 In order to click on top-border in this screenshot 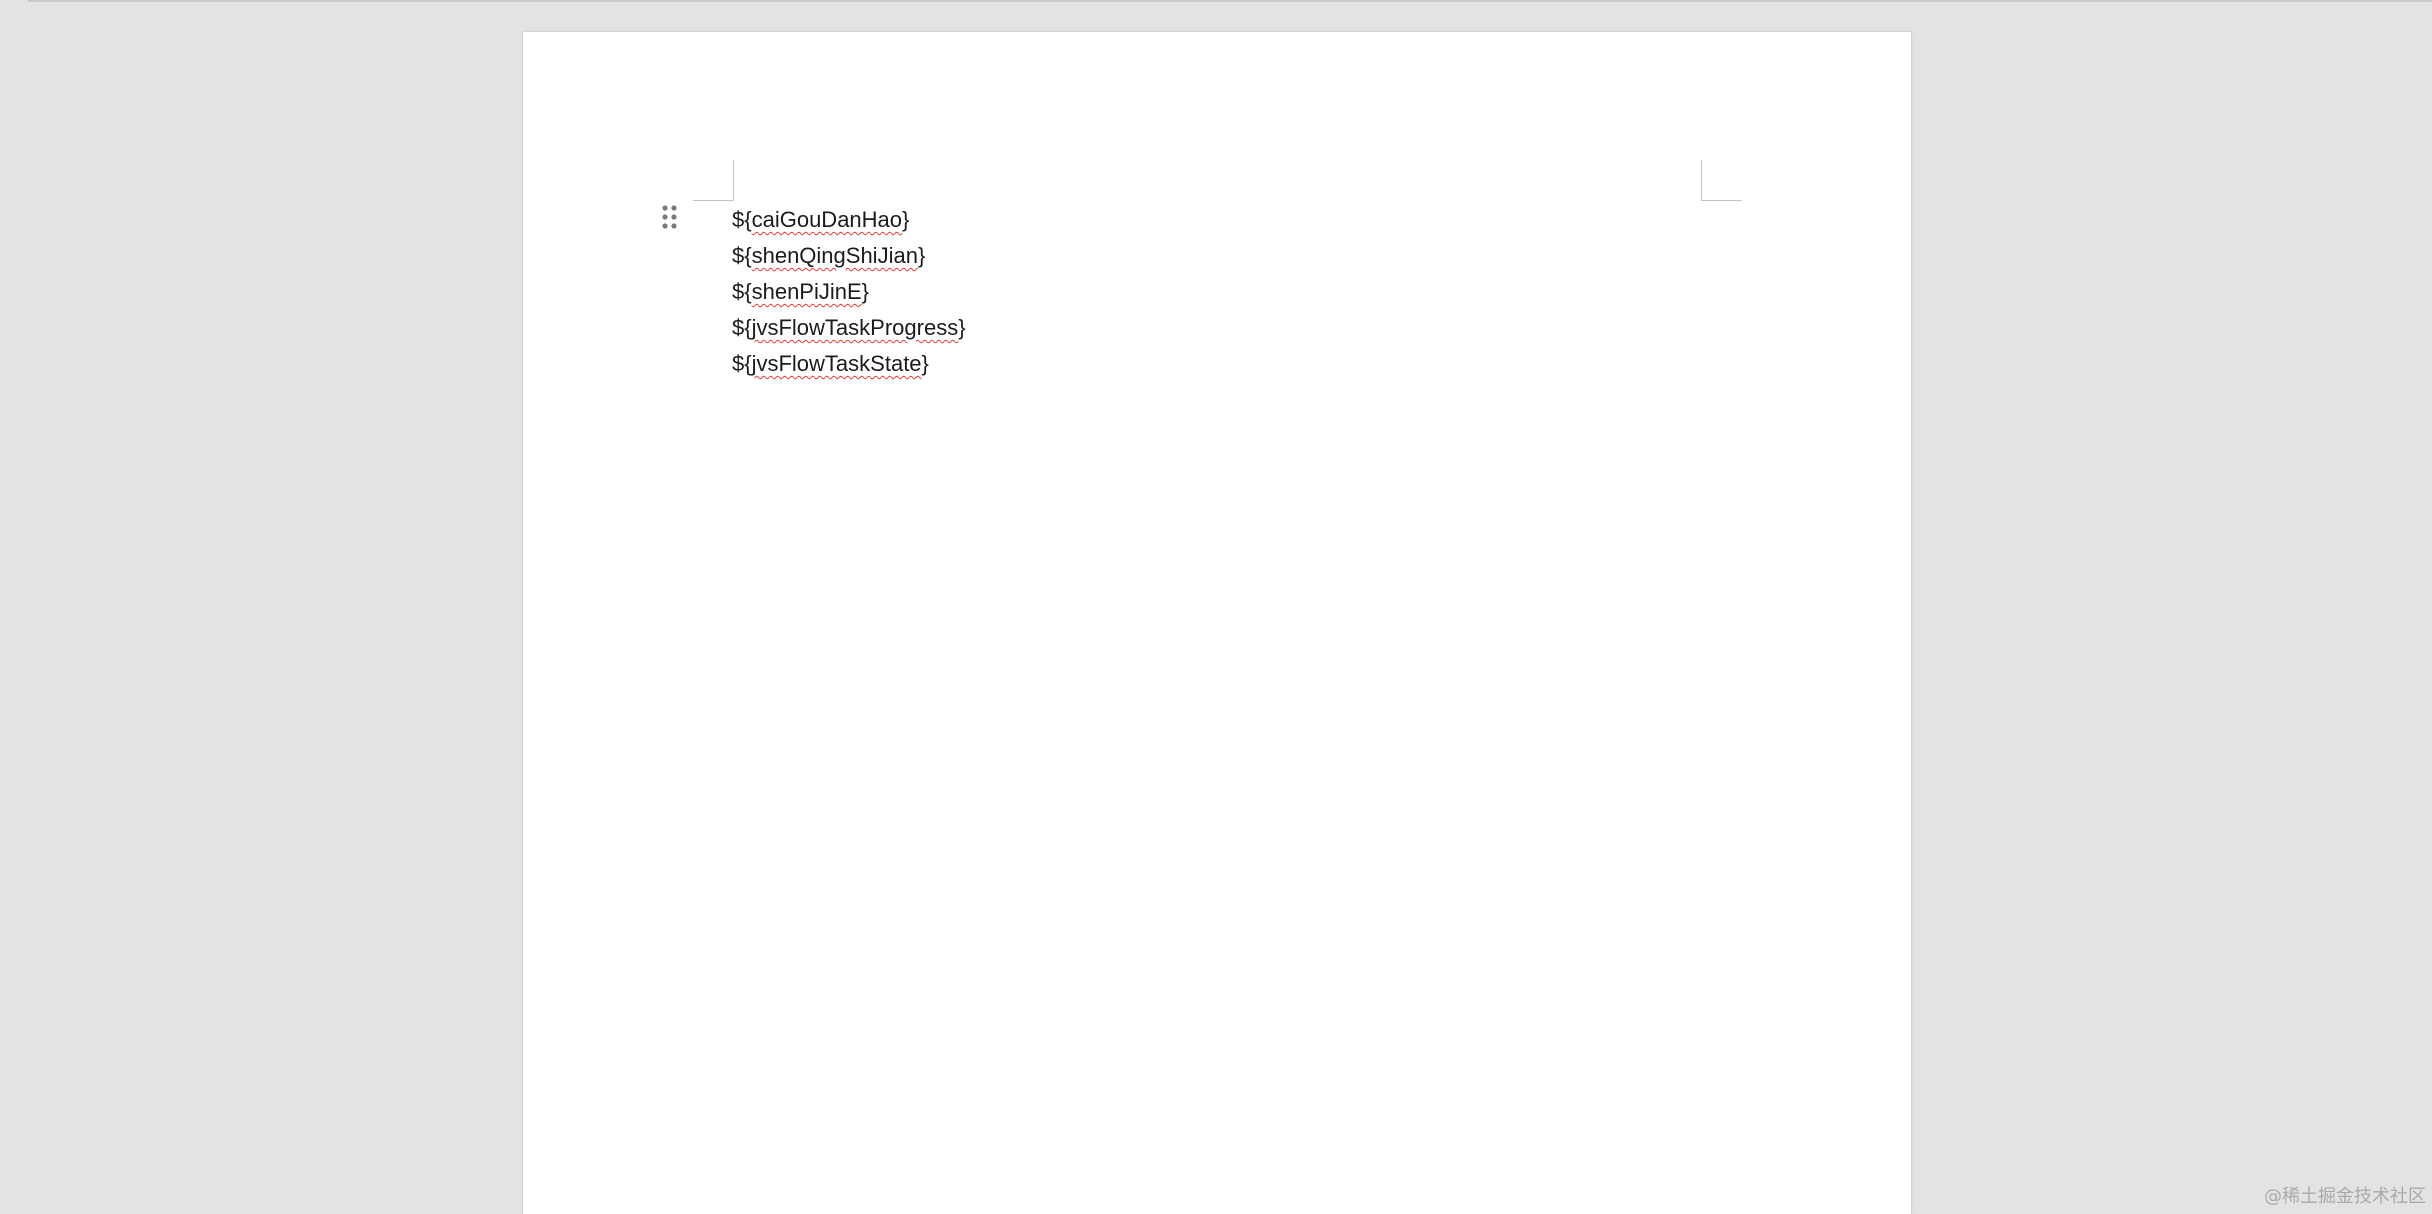, I will do `click(1230, 1)`.